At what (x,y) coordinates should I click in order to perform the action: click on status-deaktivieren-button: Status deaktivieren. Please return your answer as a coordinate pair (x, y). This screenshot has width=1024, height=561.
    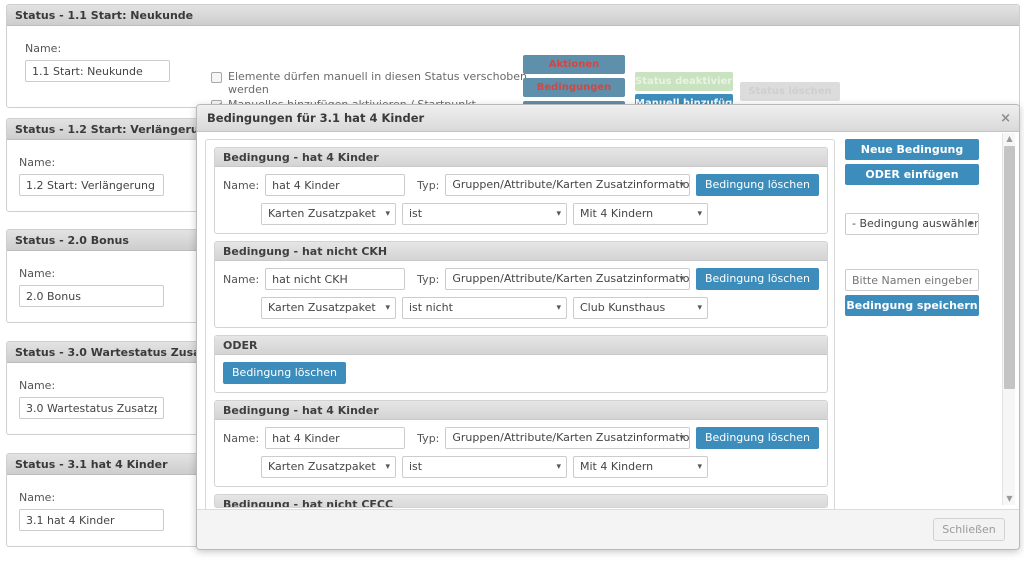
    Looking at the image, I should click on (684, 81).